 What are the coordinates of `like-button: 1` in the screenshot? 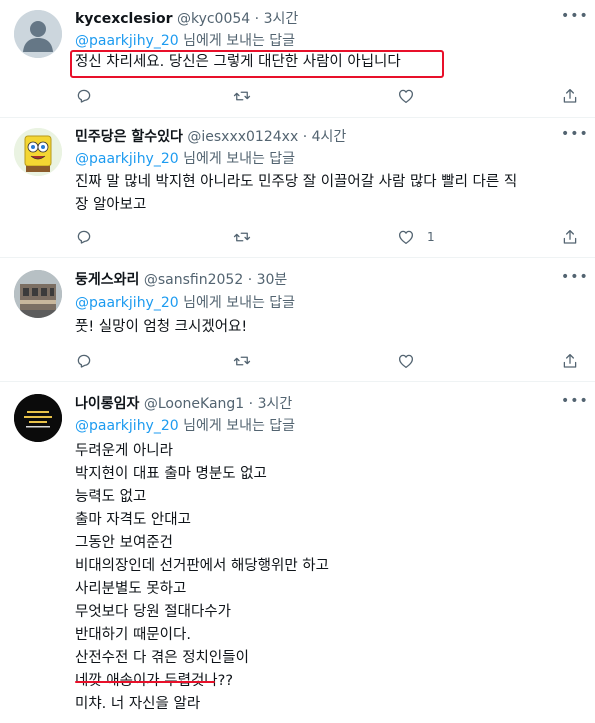 It's located at (416, 237).